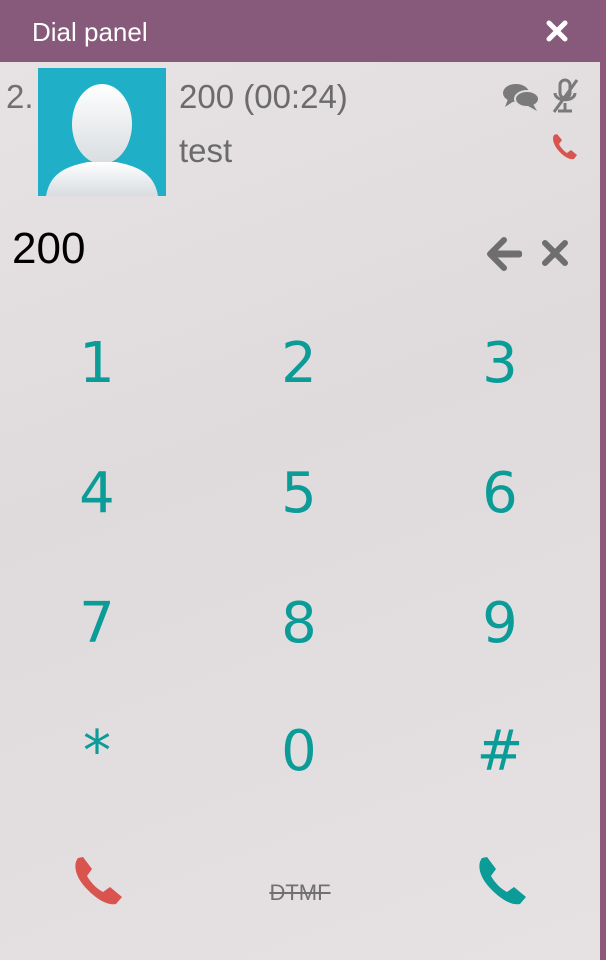  What do you see at coordinates (20, 96) in the screenshot?
I see `call-index: 2.` at bounding box center [20, 96].